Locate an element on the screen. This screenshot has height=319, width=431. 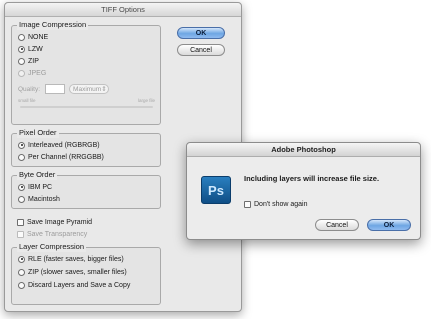
pixel-order-label: Pixel Order is located at coordinates (38, 133).